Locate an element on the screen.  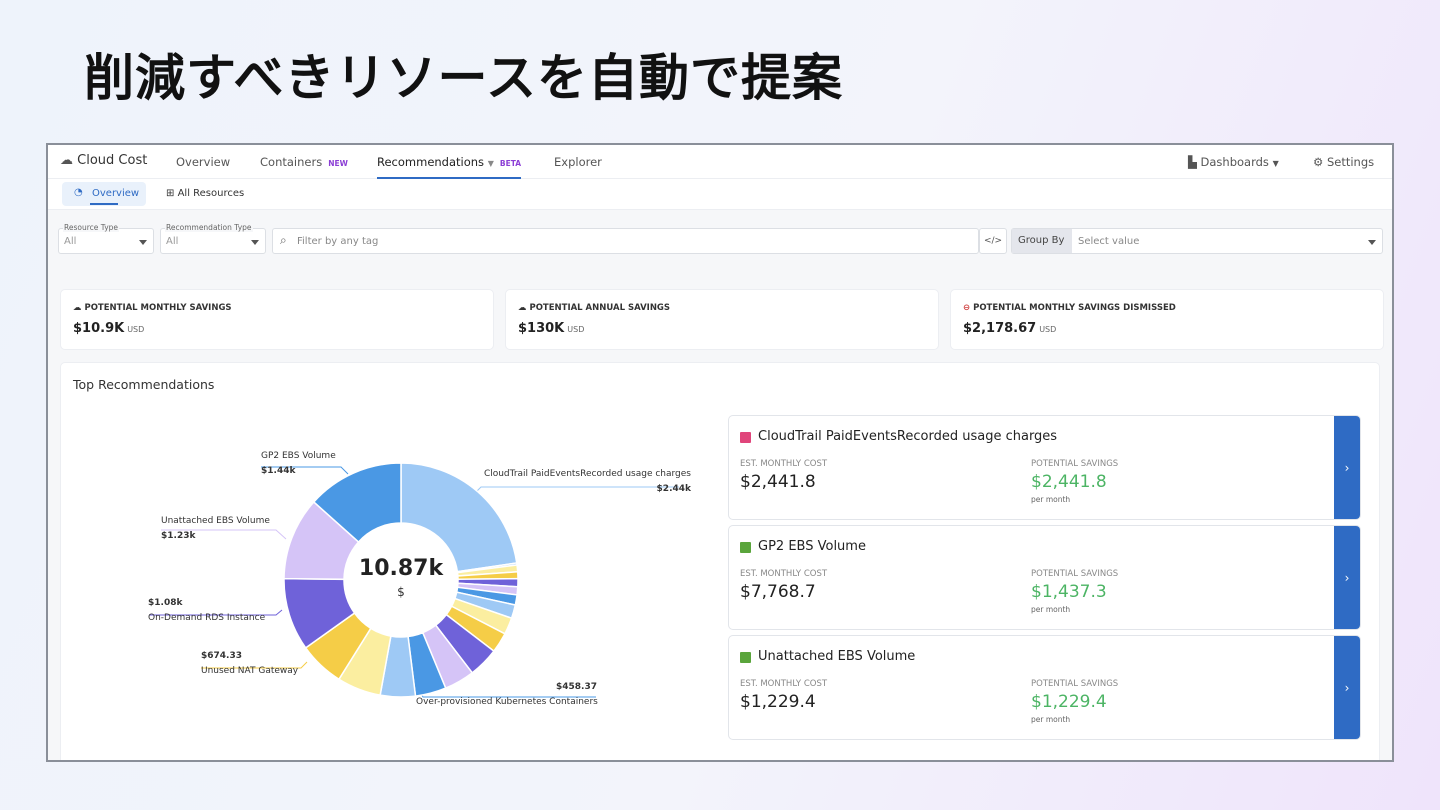
resource-type-select: Resource Type All is located at coordinates (106, 238).